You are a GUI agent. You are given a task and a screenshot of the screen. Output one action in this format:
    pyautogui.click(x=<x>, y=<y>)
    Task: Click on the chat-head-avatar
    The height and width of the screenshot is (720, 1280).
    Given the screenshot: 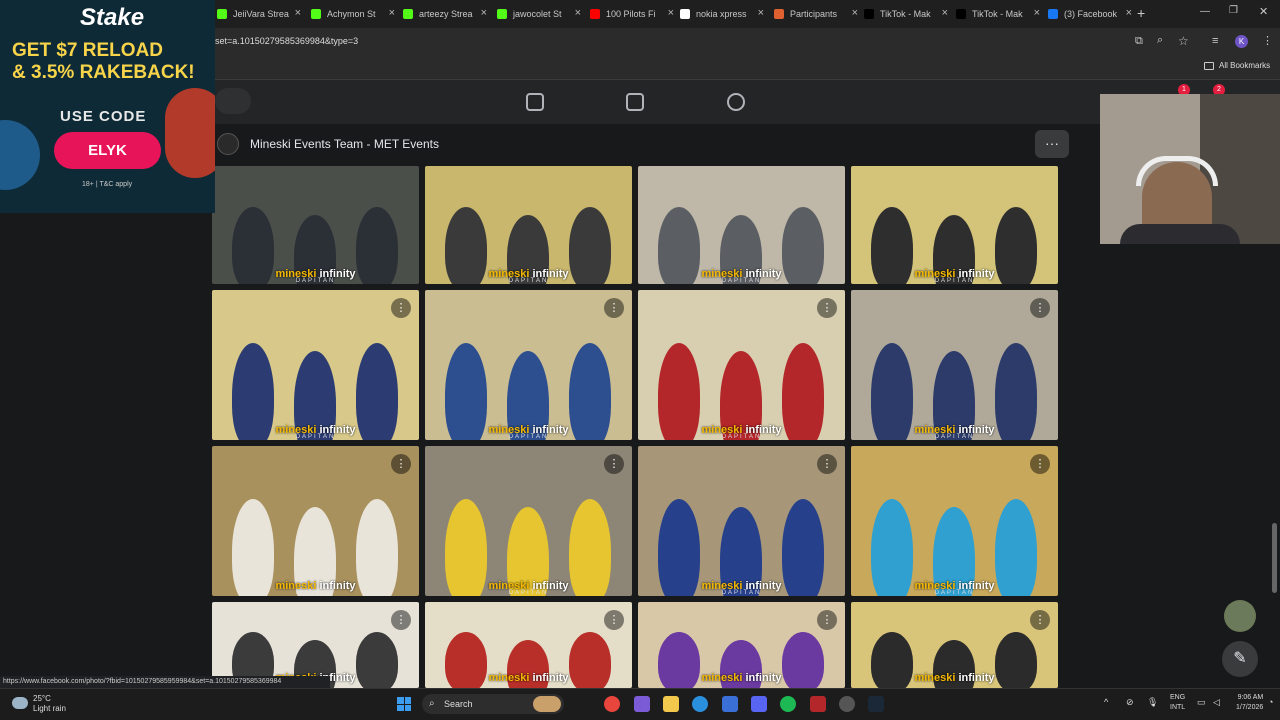 What is the action you would take?
    pyautogui.click(x=1240, y=616)
    